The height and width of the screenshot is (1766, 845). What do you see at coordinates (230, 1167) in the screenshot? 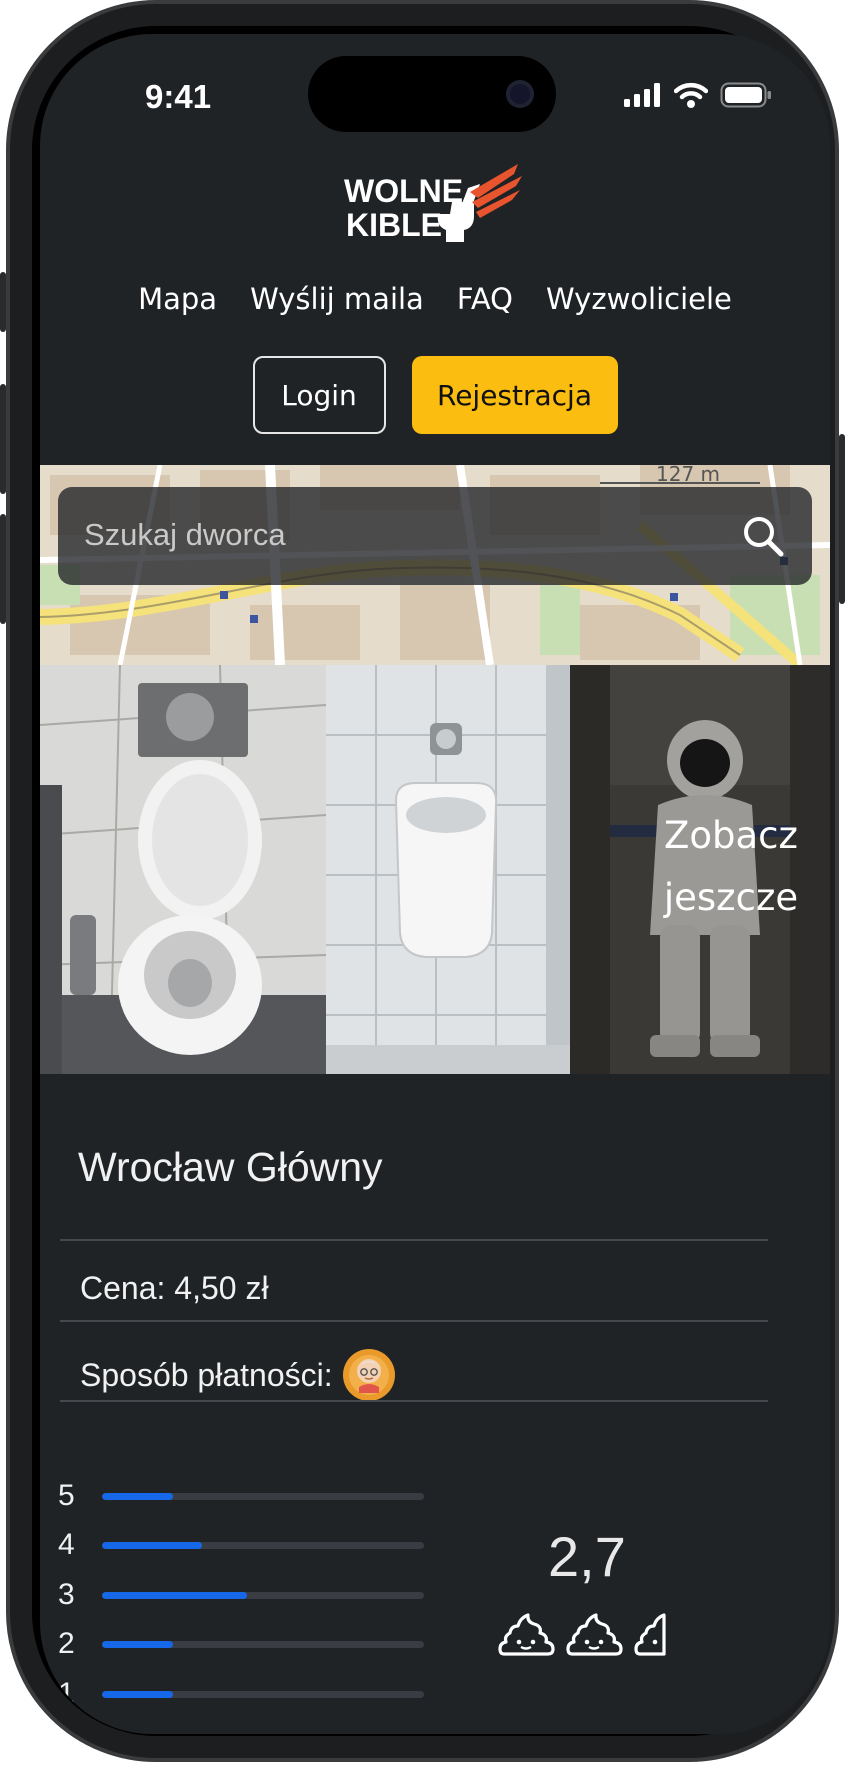
I see `station-name: Wrocław Główny` at bounding box center [230, 1167].